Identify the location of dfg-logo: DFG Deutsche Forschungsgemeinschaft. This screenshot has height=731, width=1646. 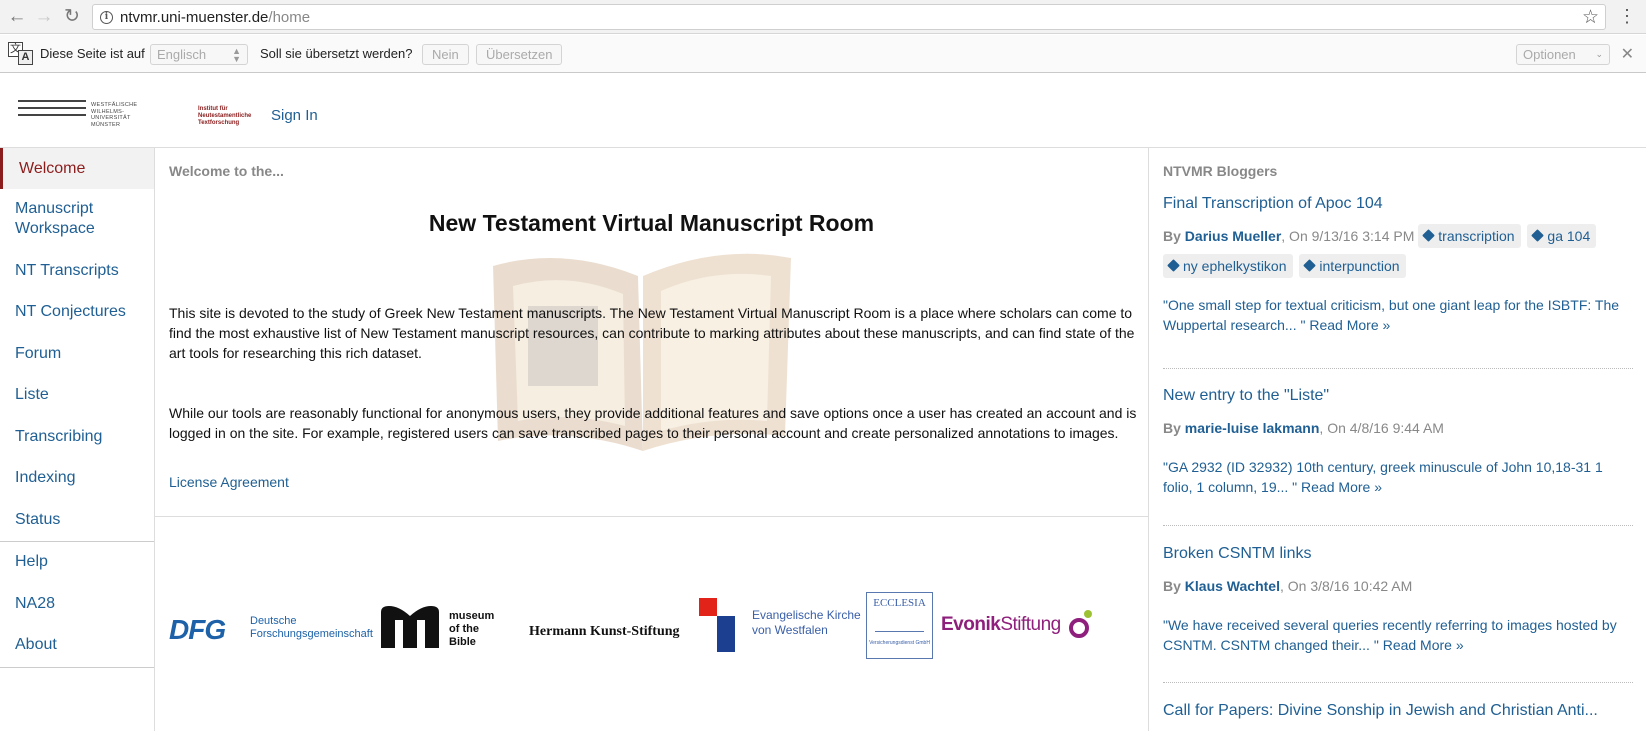
(271, 628).